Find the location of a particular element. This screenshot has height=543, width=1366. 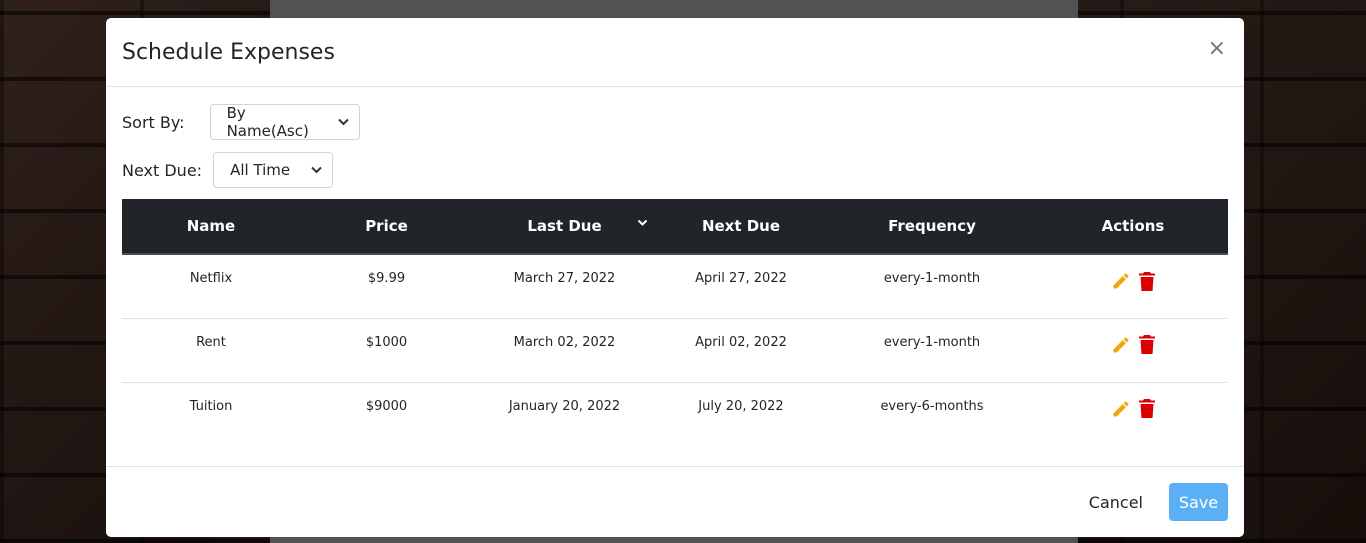

cell-price: $9.99 is located at coordinates (386, 286).